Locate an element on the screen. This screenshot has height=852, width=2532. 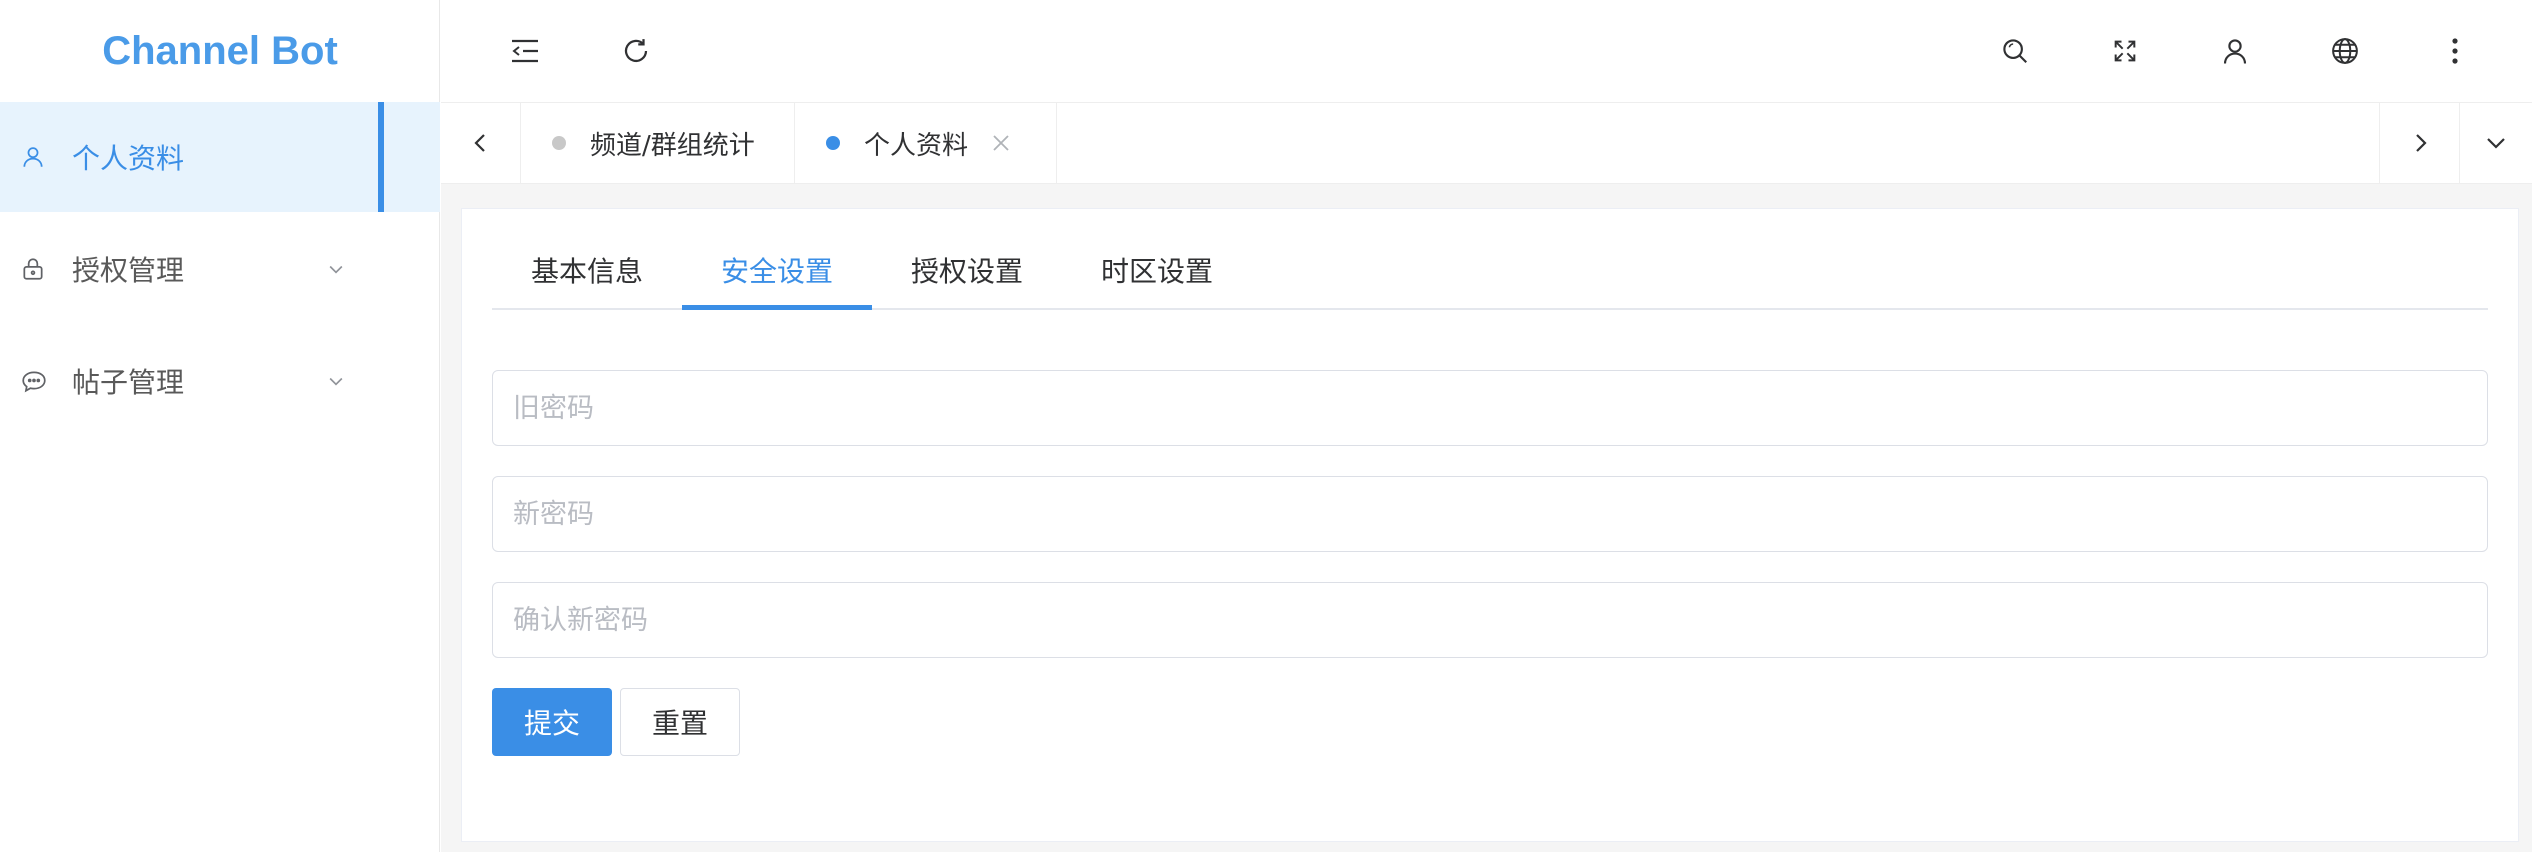
tab-label: 个人资料 is located at coordinates (916, 145).